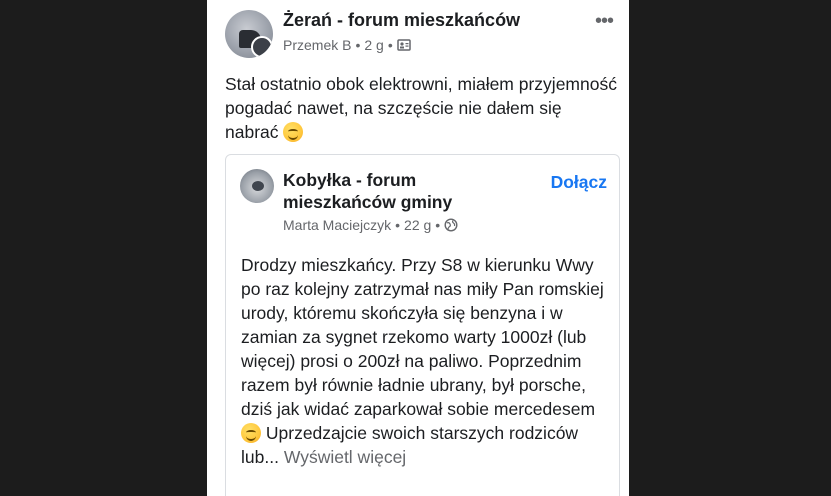  What do you see at coordinates (373, 45) in the screenshot?
I see `post-time-link: 2 g` at bounding box center [373, 45].